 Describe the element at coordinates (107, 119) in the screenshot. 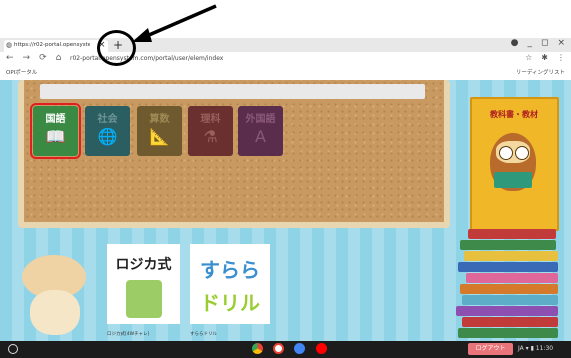

I see `subject-label: 社会` at that location.